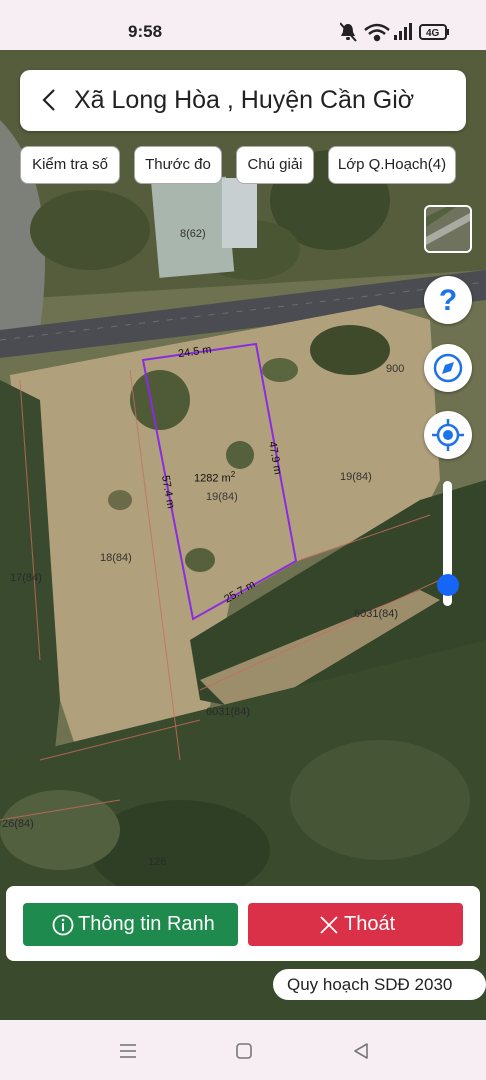 The width and height of the screenshot is (486, 1080). Describe the element at coordinates (395, 369) in the screenshot. I see `plot-label-900: 900` at that location.